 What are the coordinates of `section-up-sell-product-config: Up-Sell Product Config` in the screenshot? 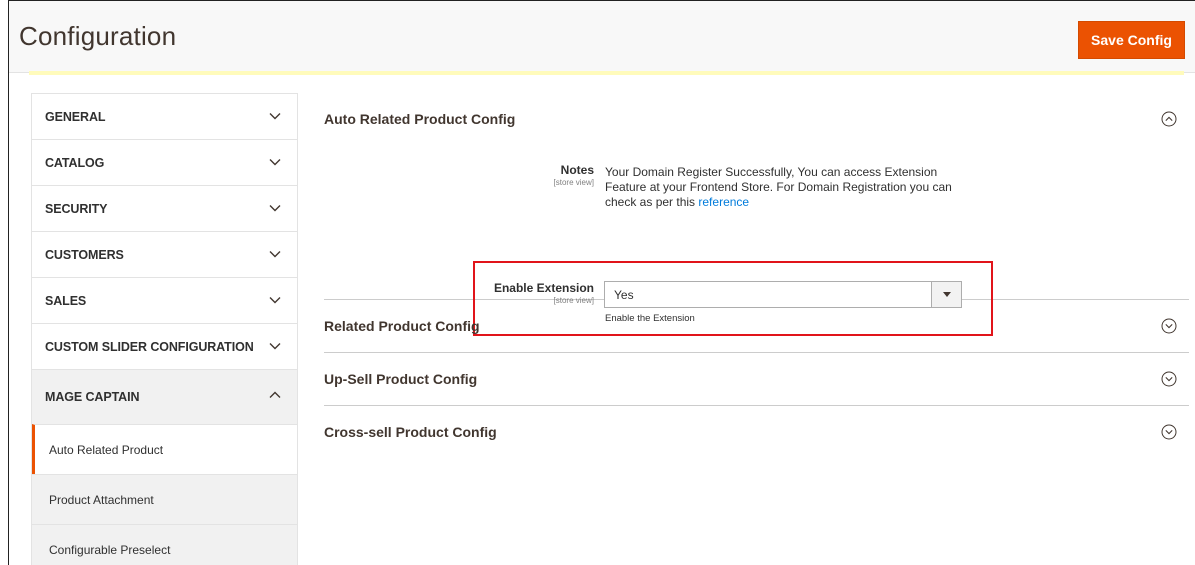 It's located at (756, 379).